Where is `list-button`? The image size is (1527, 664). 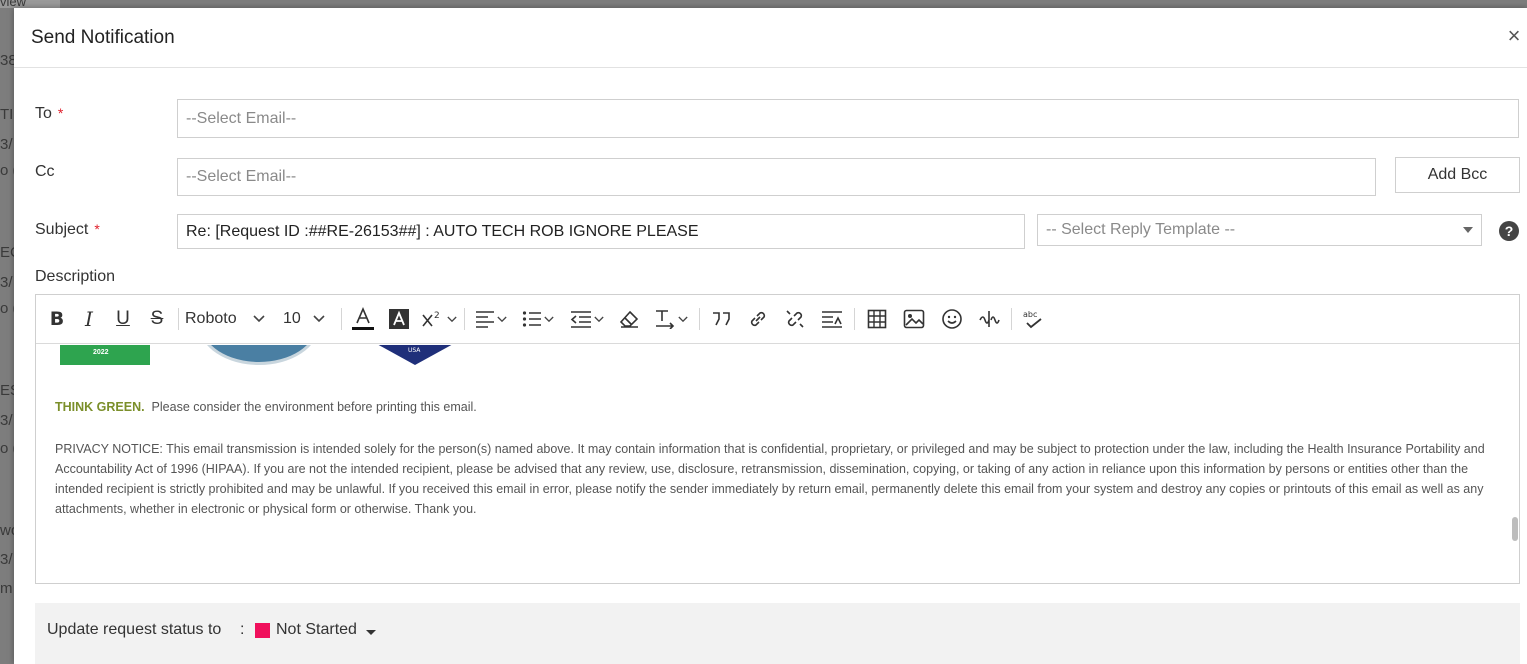
list-button is located at coordinates (538, 319).